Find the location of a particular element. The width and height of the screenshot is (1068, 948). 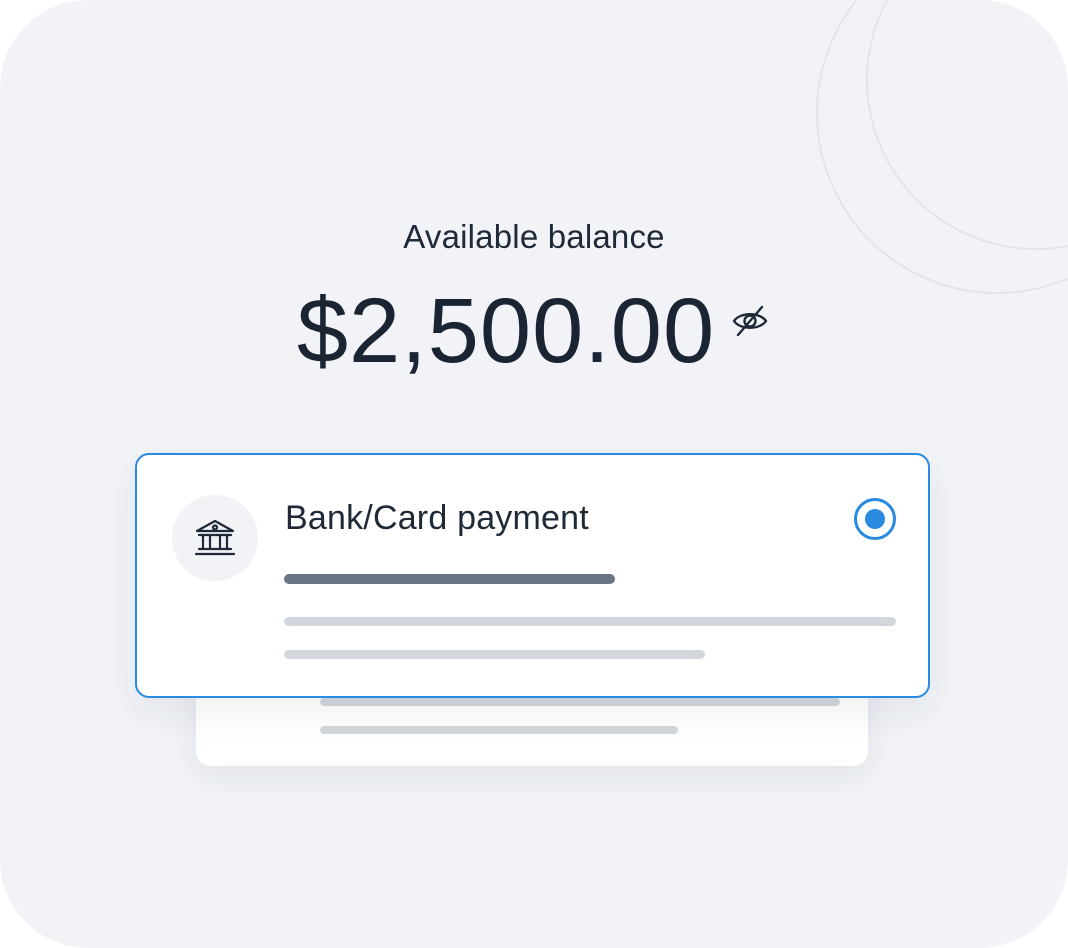

balance-amount: $2,500.00 is located at coordinates (506, 331).